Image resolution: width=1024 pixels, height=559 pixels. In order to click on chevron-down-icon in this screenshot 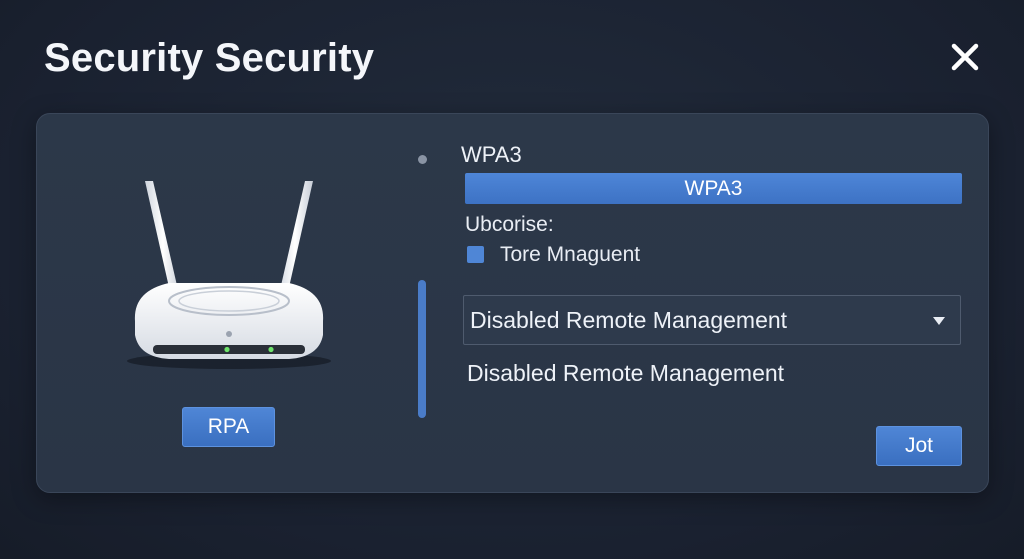, I will do `click(939, 321)`.